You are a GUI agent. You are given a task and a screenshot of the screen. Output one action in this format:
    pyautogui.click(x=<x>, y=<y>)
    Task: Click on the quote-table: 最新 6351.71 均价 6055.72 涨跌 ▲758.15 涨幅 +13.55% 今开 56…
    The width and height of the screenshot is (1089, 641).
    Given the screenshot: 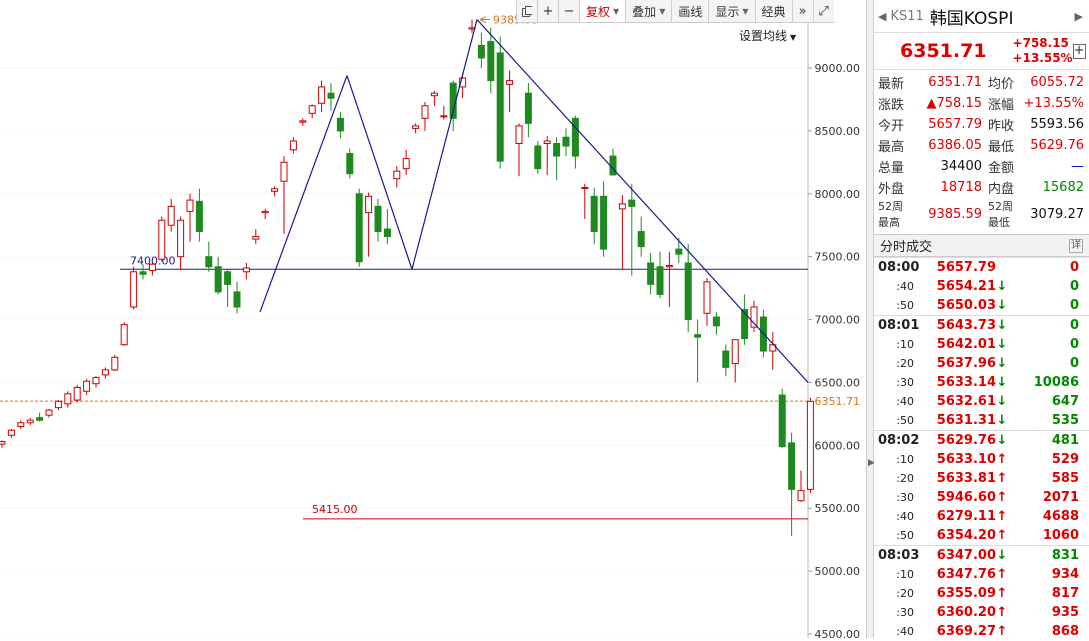 What is the action you would take?
    pyautogui.click(x=981, y=151)
    